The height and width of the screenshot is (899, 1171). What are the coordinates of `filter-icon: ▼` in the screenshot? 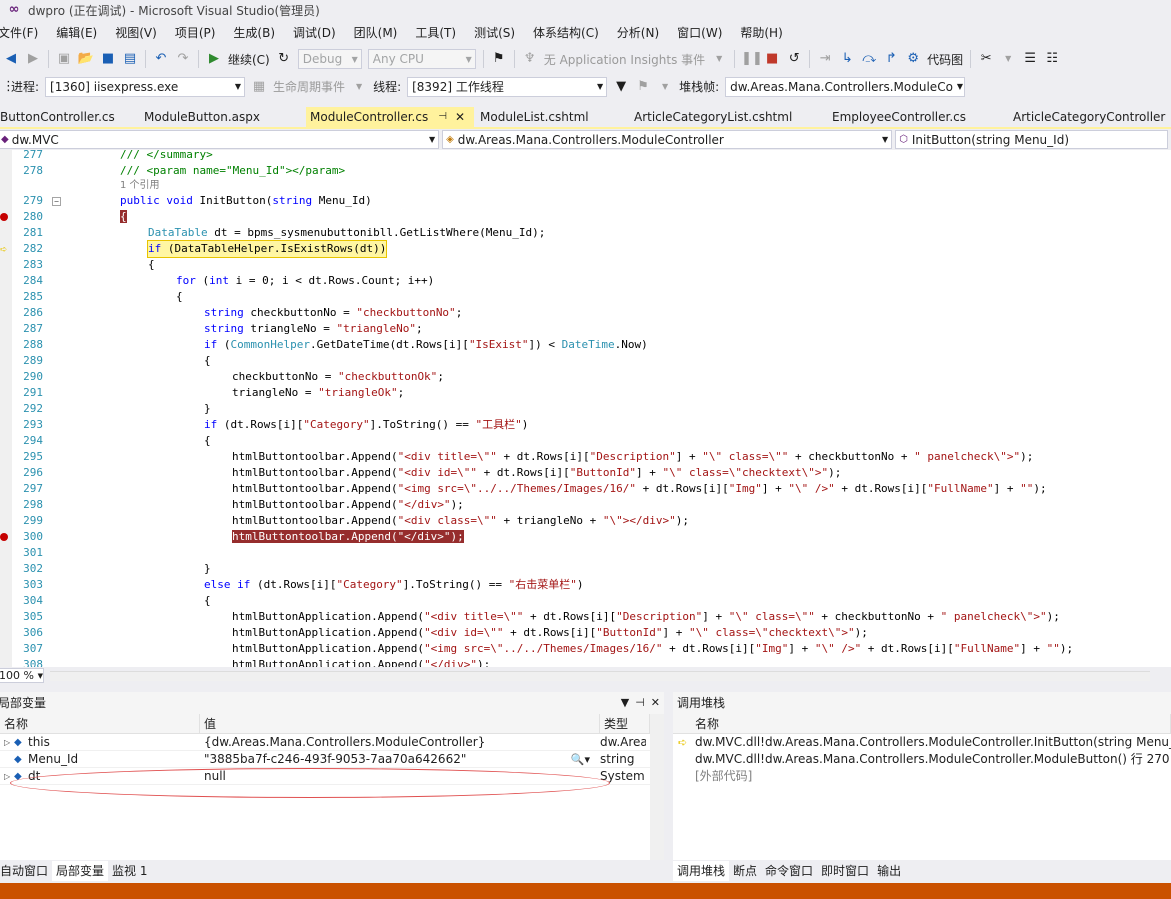 It's located at (621, 87).